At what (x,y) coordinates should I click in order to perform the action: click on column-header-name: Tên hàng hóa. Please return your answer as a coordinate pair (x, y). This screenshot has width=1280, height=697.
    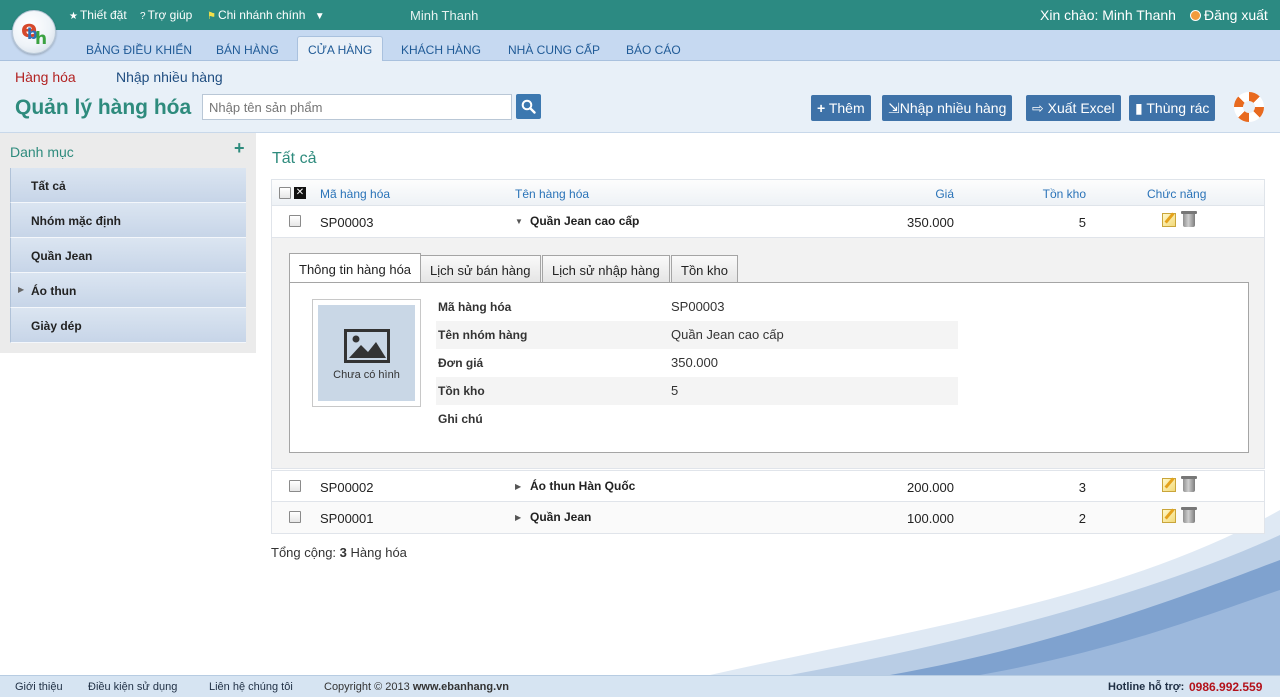
    Looking at the image, I should click on (552, 194).